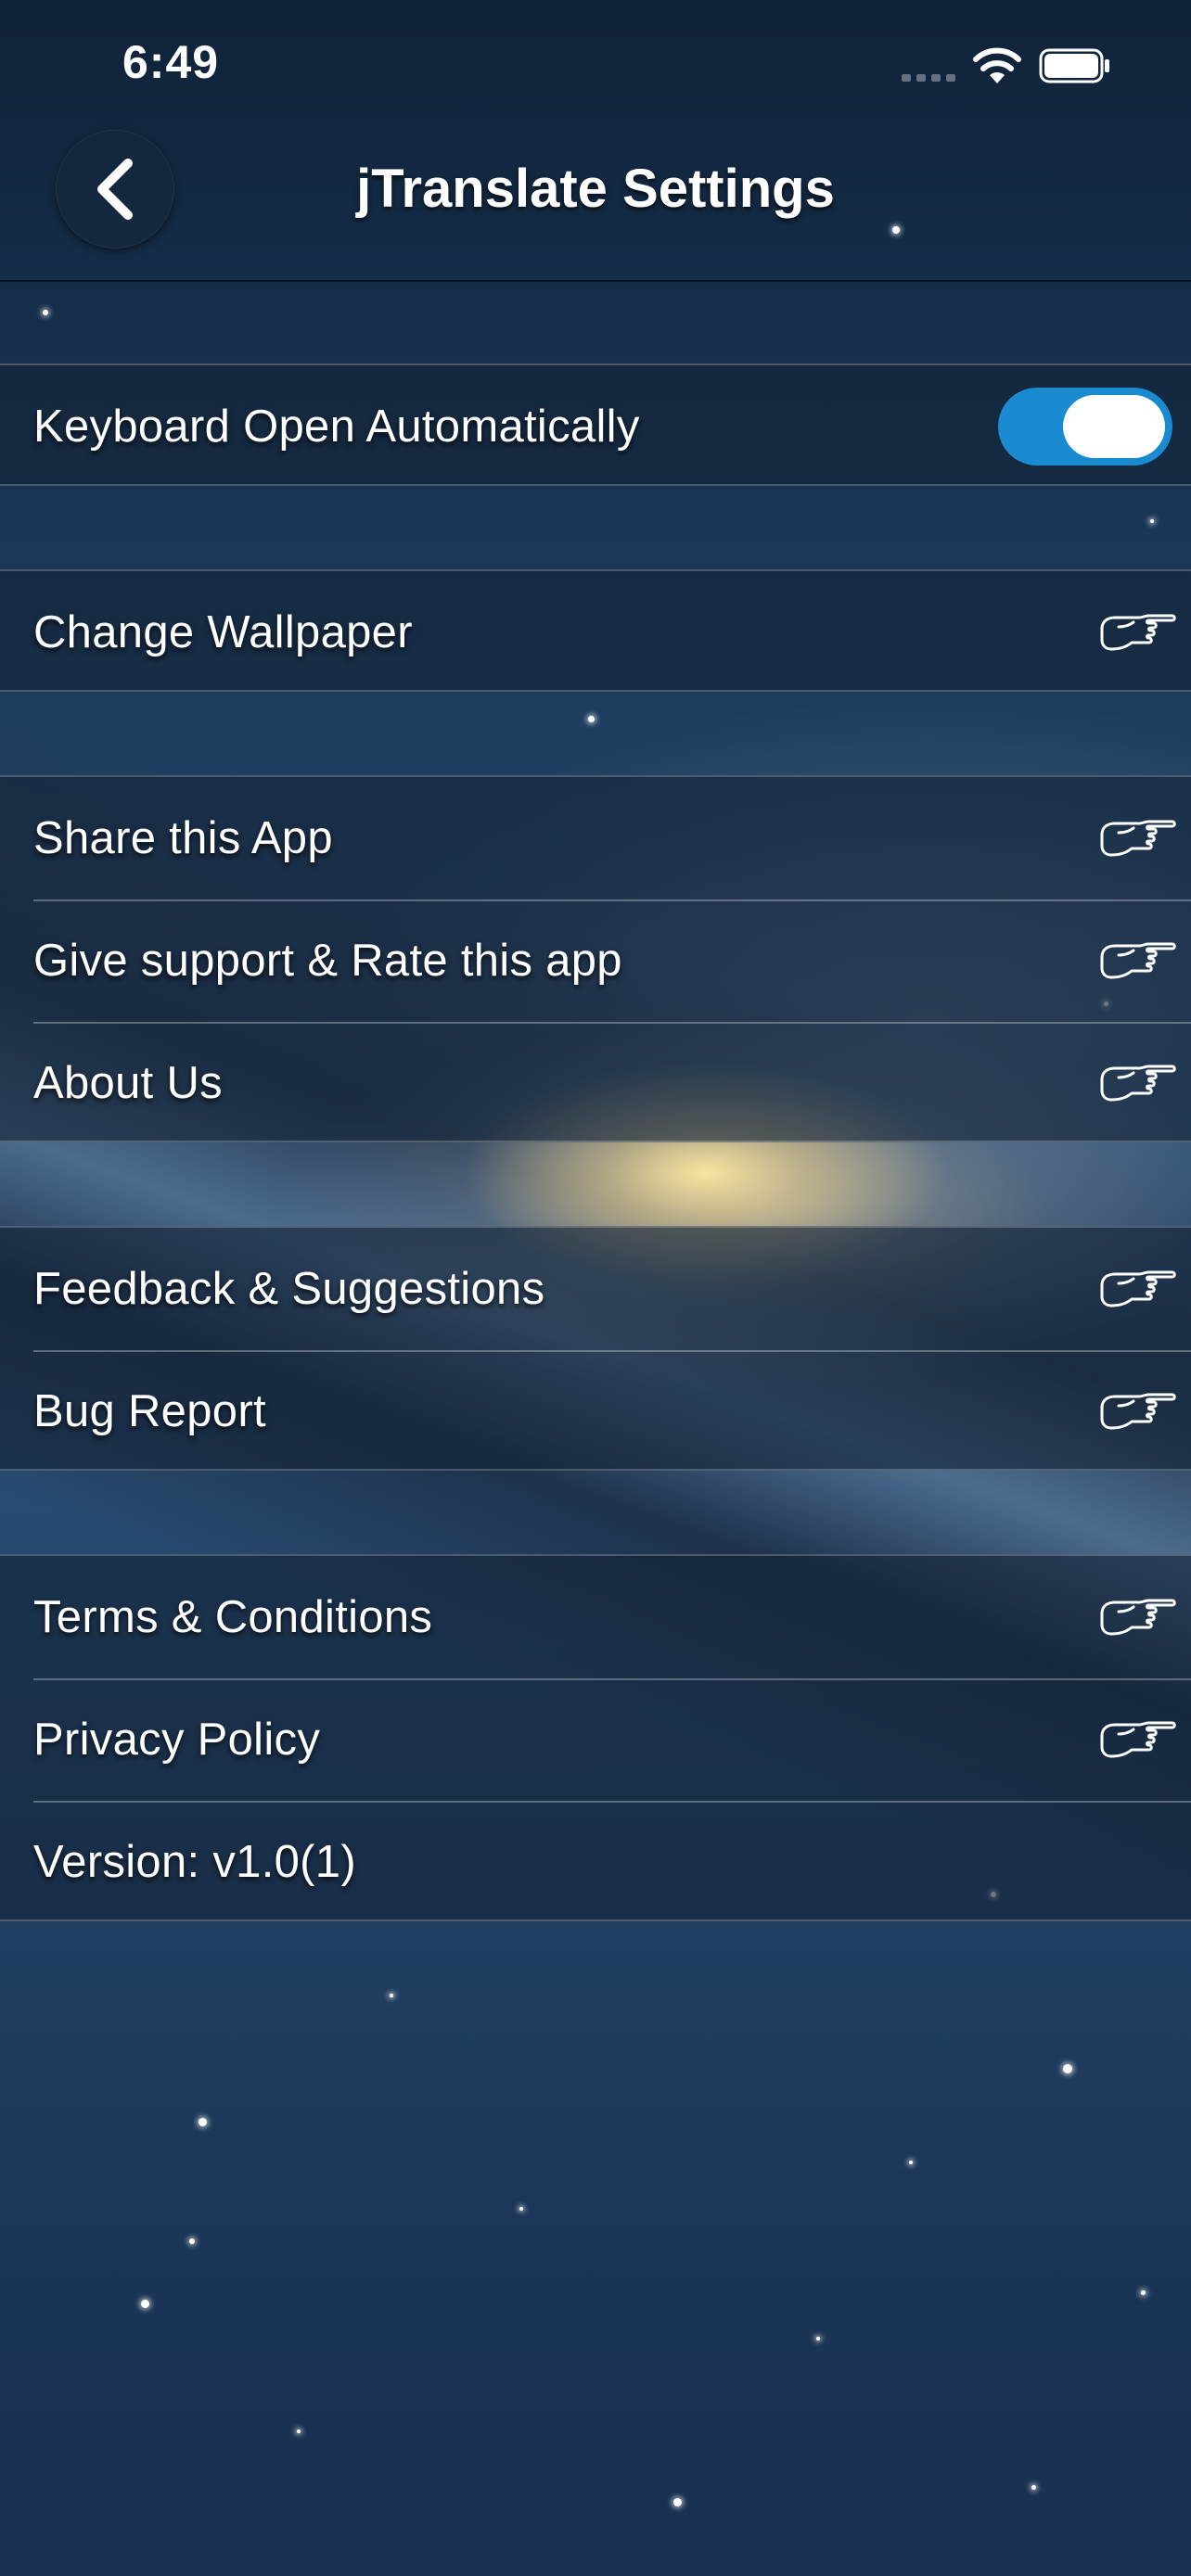 This screenshot has height=2576, width=1191. Describe the element at coordinates (177, 1740) in the screenshot. I see `privacy-label: Privacy Policy` at that location.